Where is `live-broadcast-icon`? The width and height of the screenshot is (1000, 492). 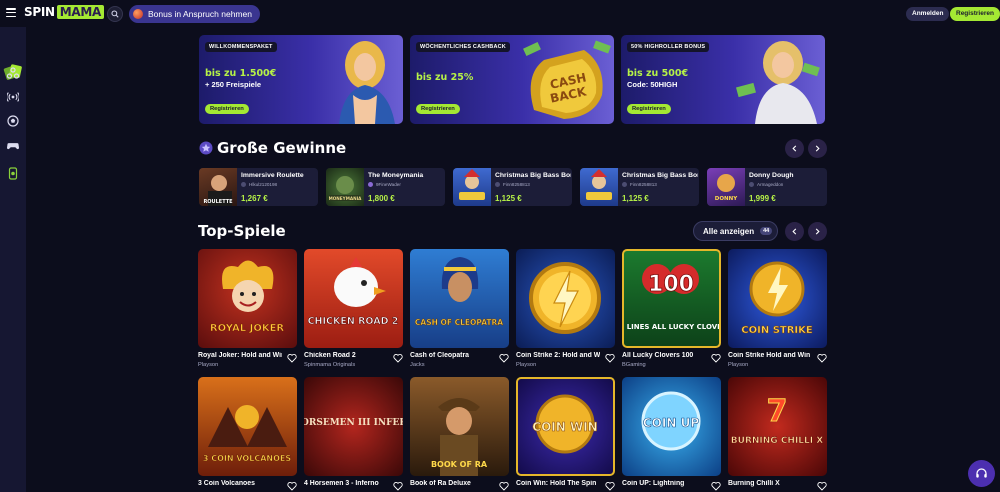
live-broadcast-icon is located at coordinates (13, 97).